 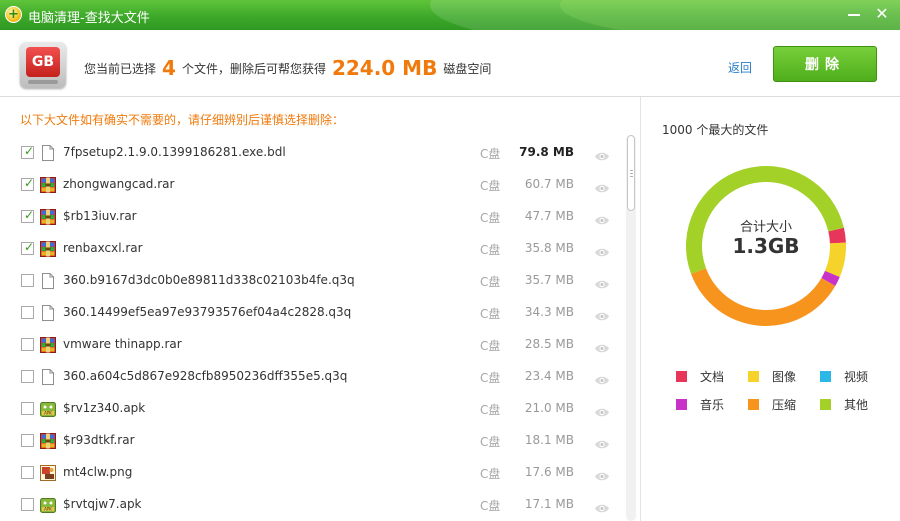 I want to click on back-link: 返回, so click(x=740, y=67).